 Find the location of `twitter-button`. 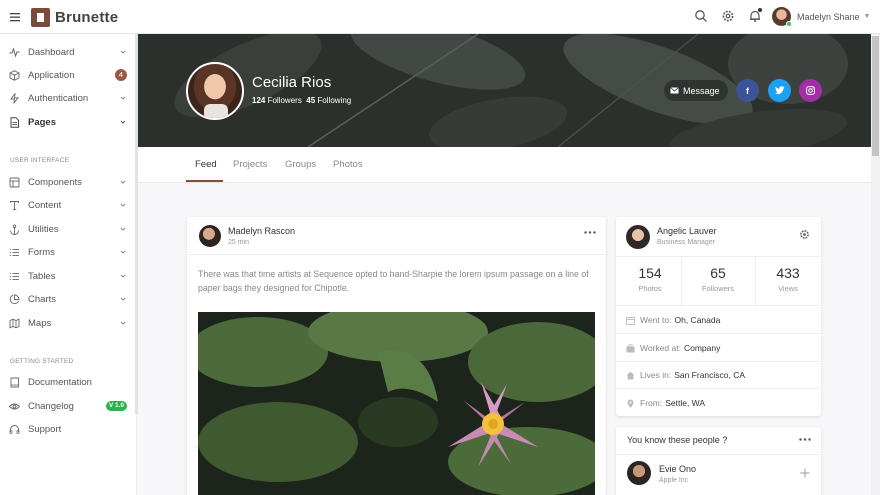

twitter-button is located at coordinates (779, 90).